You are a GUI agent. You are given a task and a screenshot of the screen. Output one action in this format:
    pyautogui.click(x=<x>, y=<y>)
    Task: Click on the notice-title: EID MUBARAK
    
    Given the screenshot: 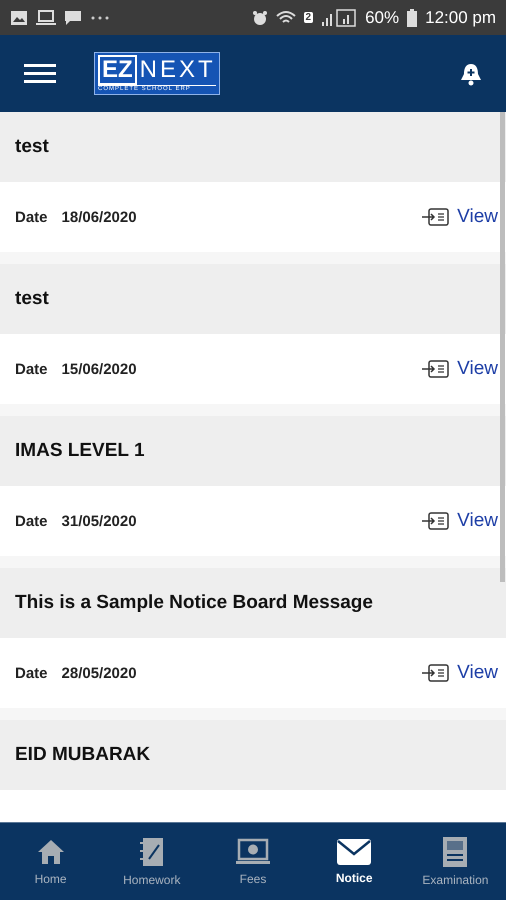 What is the action you would take?
    pyautogui.click(x=82, y=755)
    